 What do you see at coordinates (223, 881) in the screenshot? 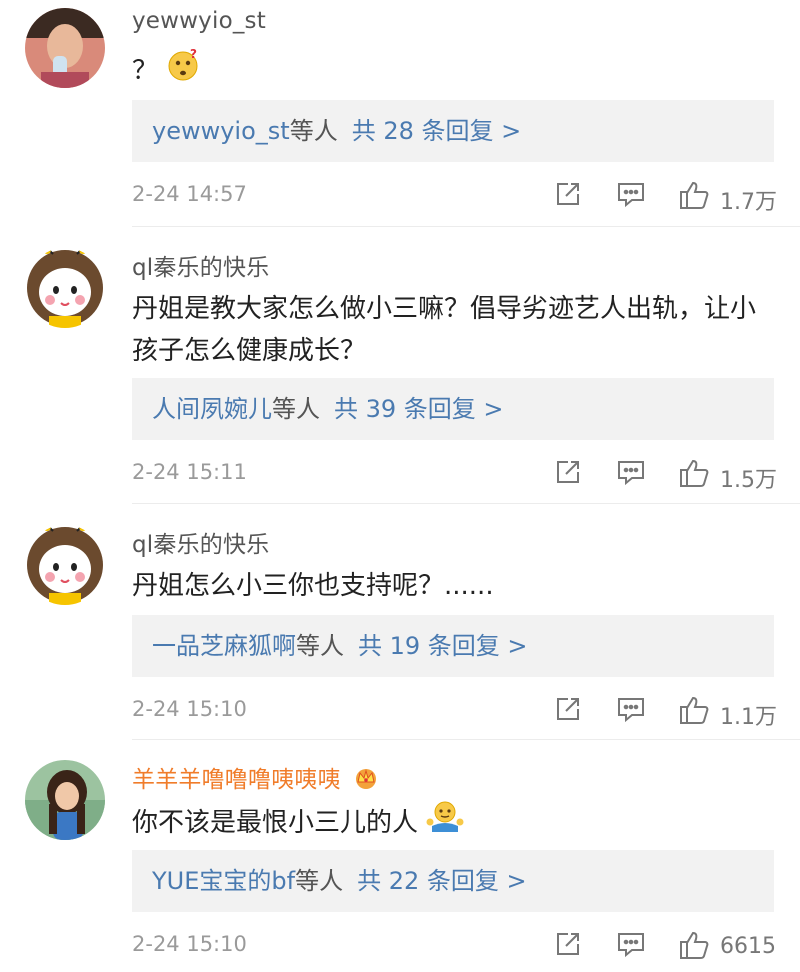
I see `reply-names: YUE宝宝的bf` at bounding box center [223, 881].